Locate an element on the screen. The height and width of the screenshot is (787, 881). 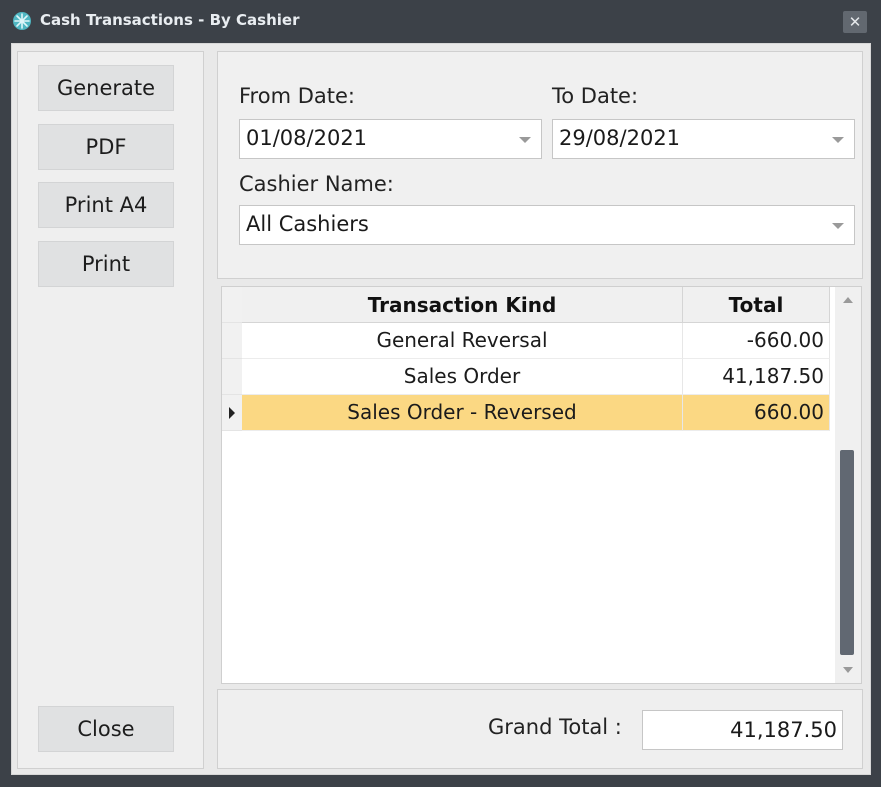
cell-transaction-kind: Sales Order is located at coordinates (462, 377).